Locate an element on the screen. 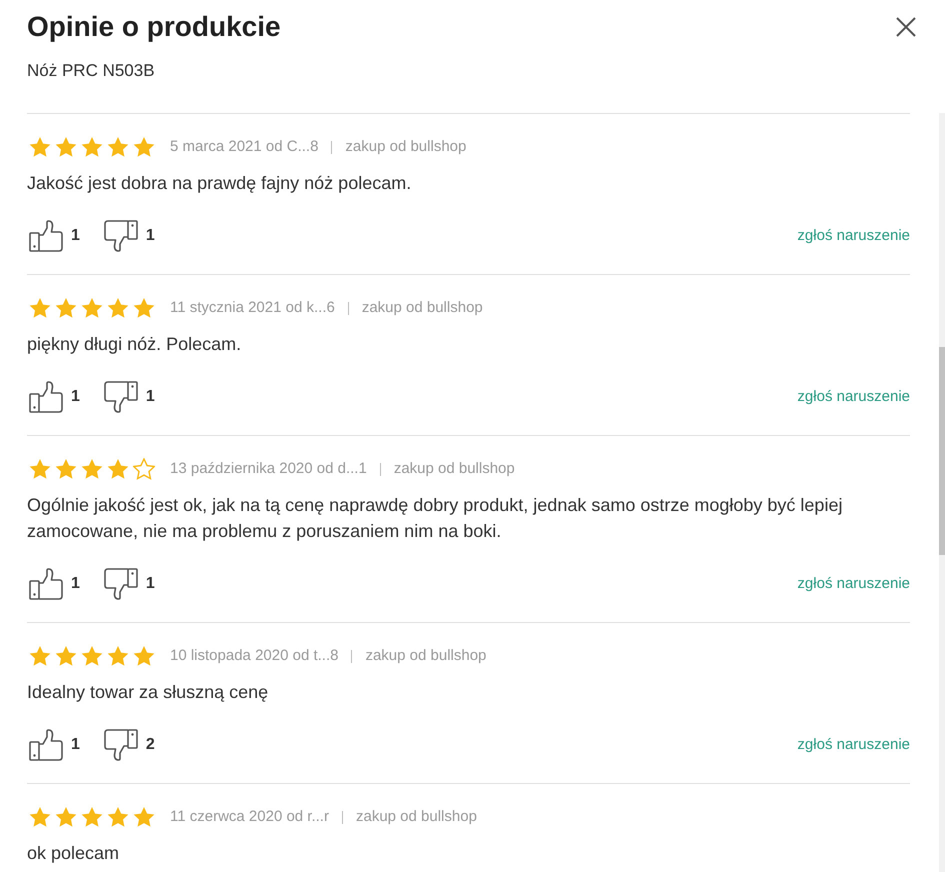  review-date-author: 11 czerwca 2020 od r...r is located at coordinates (249, 817).